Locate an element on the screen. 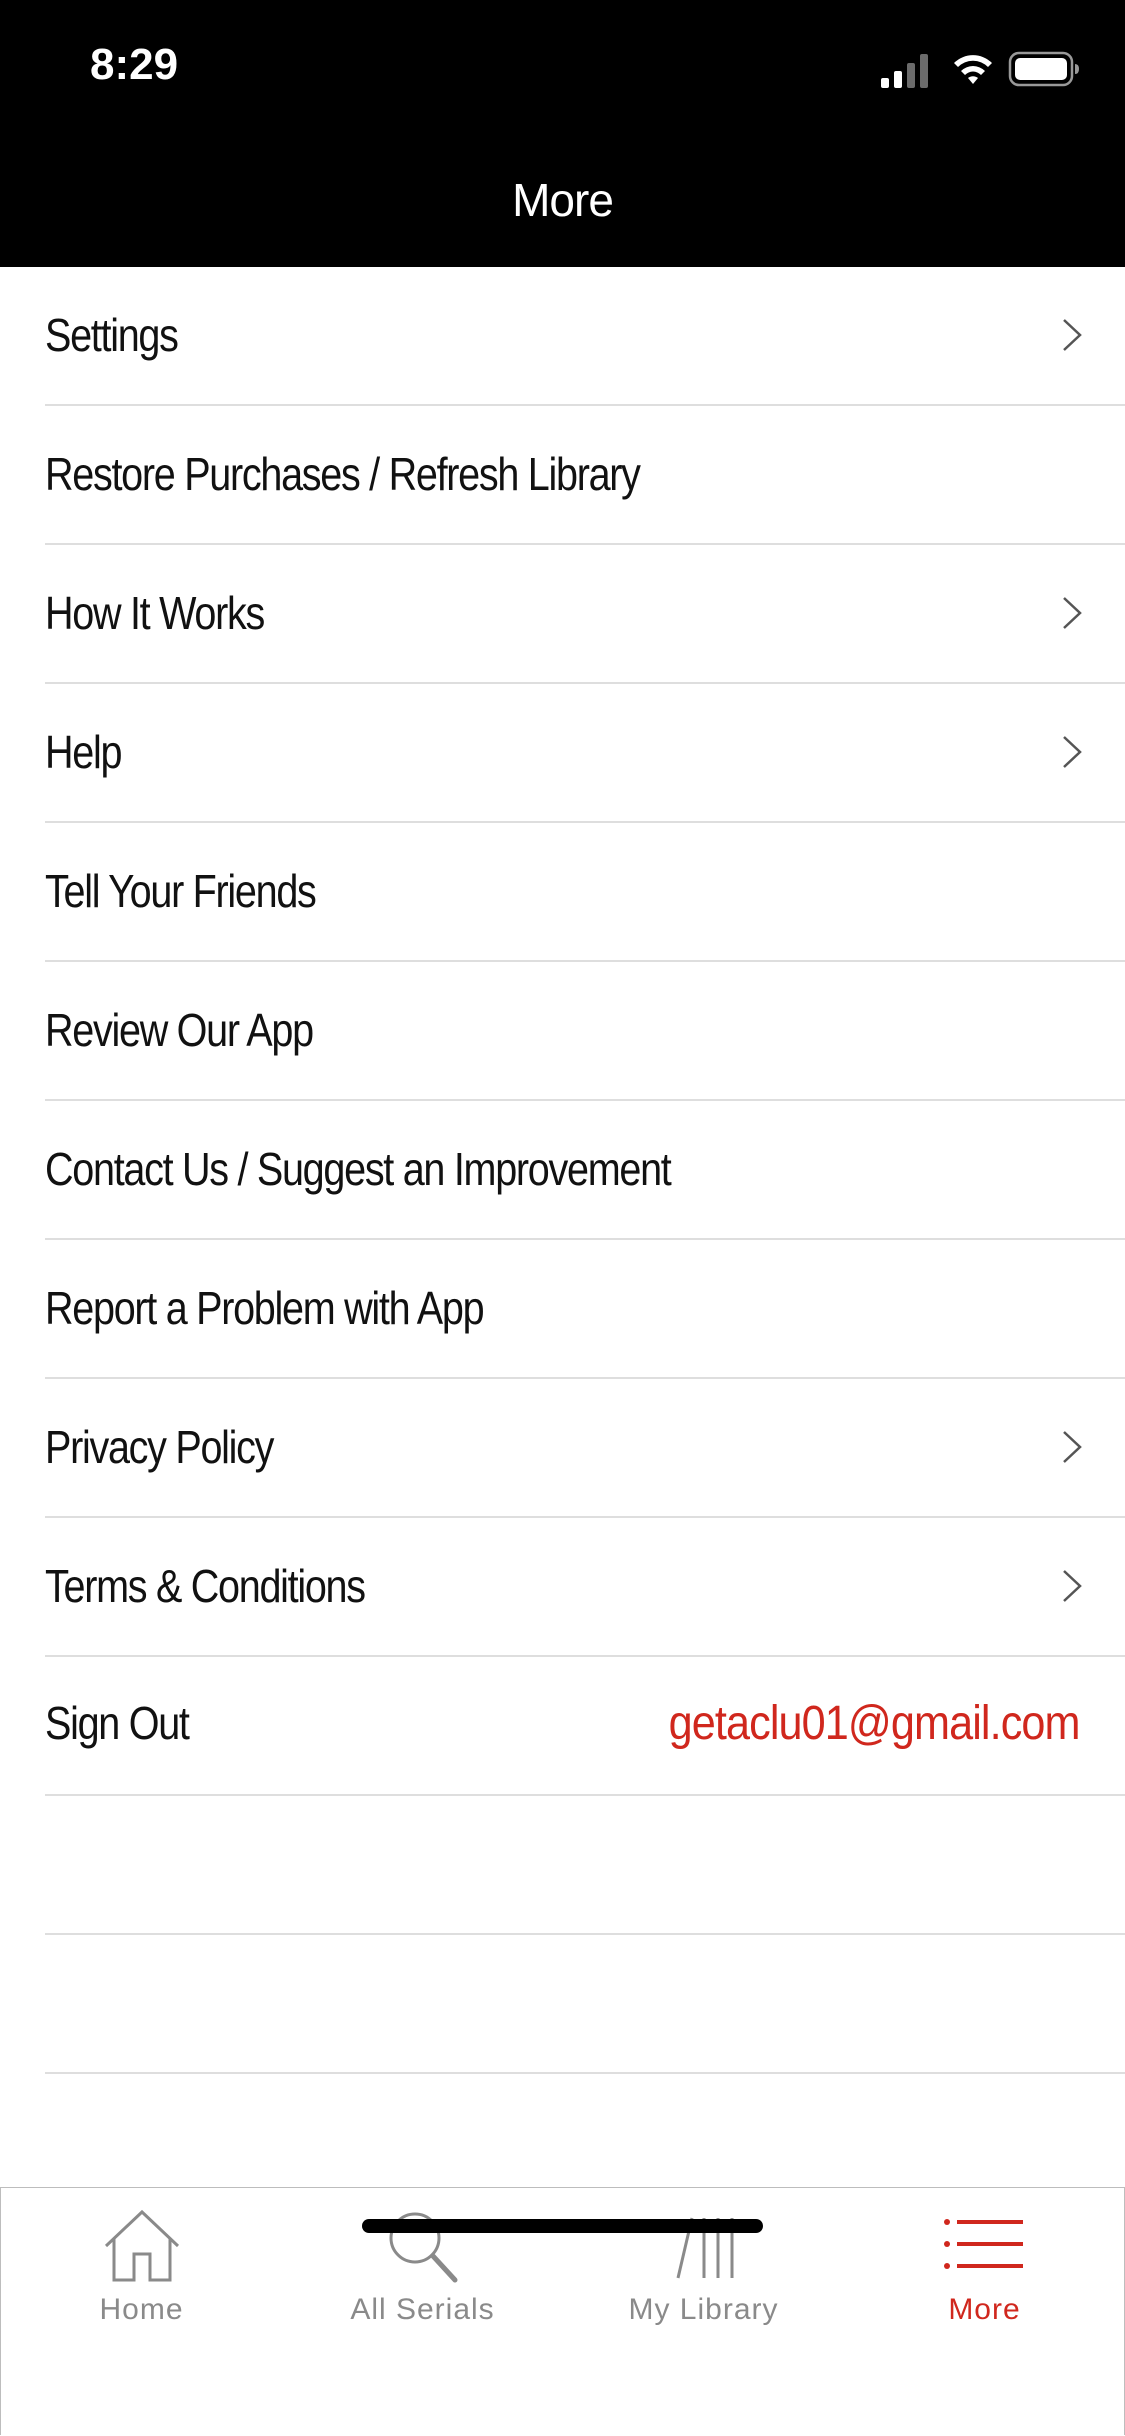  tab-more: More is located at coordinates (984, 2263).